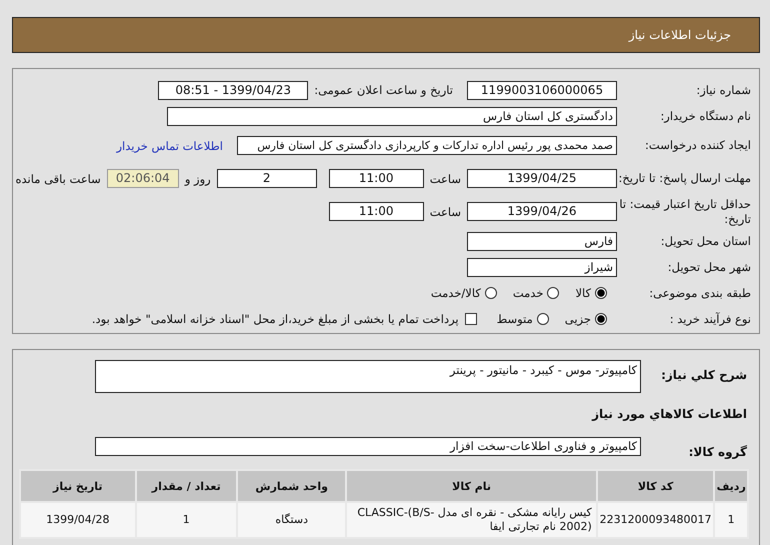  Describe the element at coordinates (542, 211) in the screenshot. I see `date-field: 1399/04/26` at that location.